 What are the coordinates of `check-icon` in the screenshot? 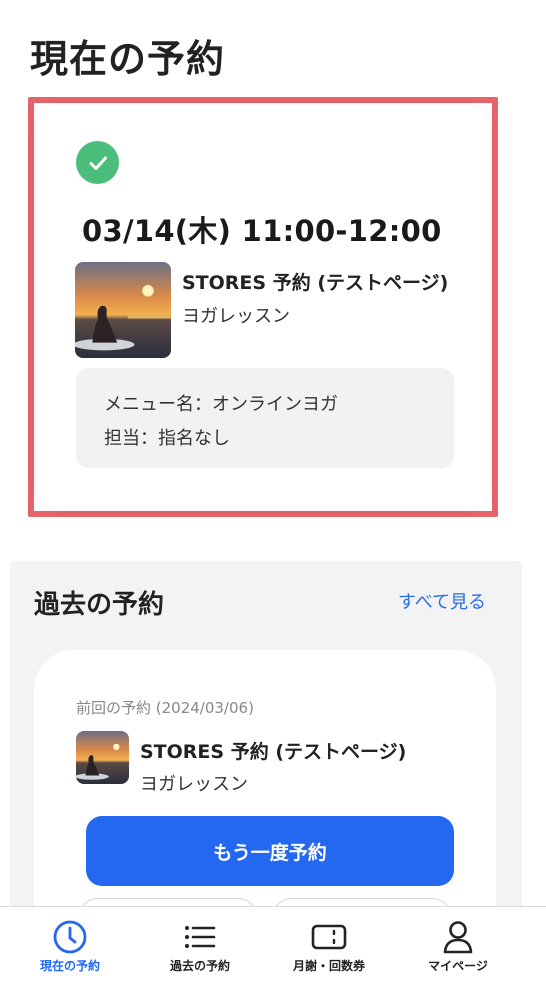 It's located at (97, 162).